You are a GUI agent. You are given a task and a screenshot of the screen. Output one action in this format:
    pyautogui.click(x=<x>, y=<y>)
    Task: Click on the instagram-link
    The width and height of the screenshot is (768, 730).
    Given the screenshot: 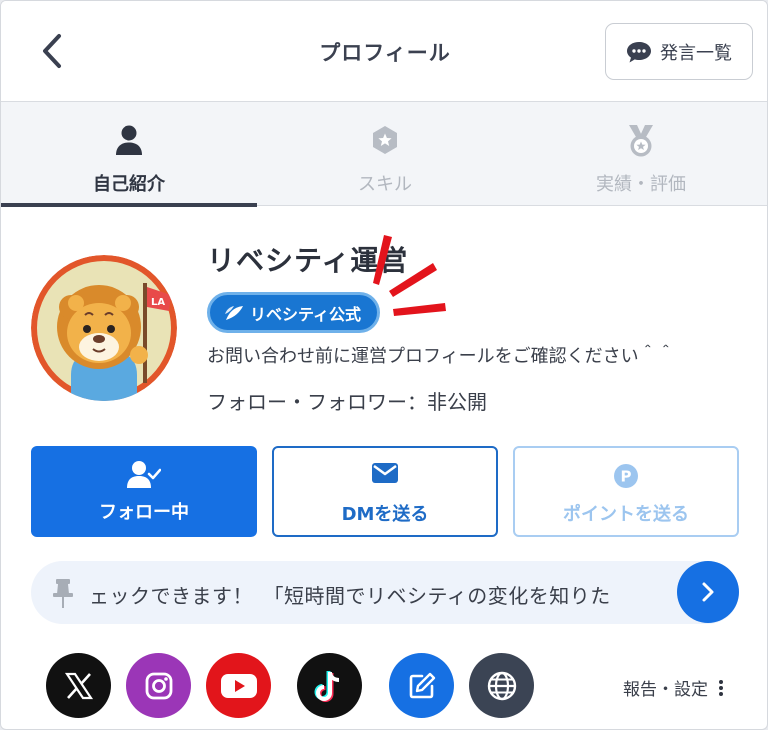 What is the action you would take?
    pyautogui.click(x=158, y=685)
    